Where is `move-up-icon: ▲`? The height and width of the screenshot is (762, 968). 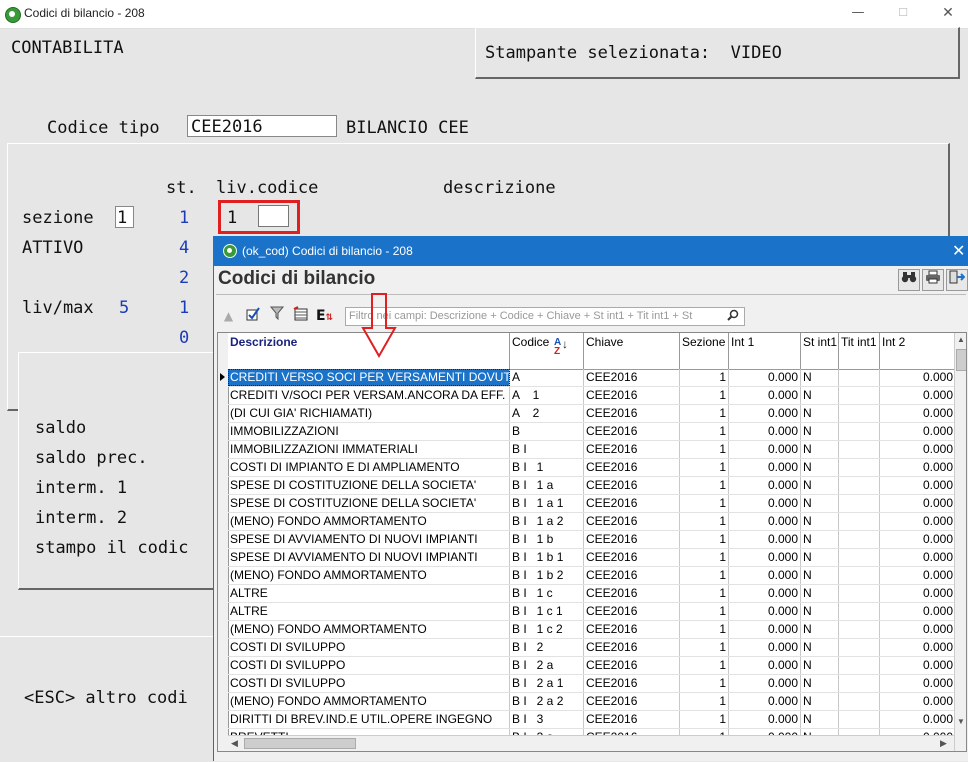
move-up-icon: ▲ is located at coordinates (228, 316).